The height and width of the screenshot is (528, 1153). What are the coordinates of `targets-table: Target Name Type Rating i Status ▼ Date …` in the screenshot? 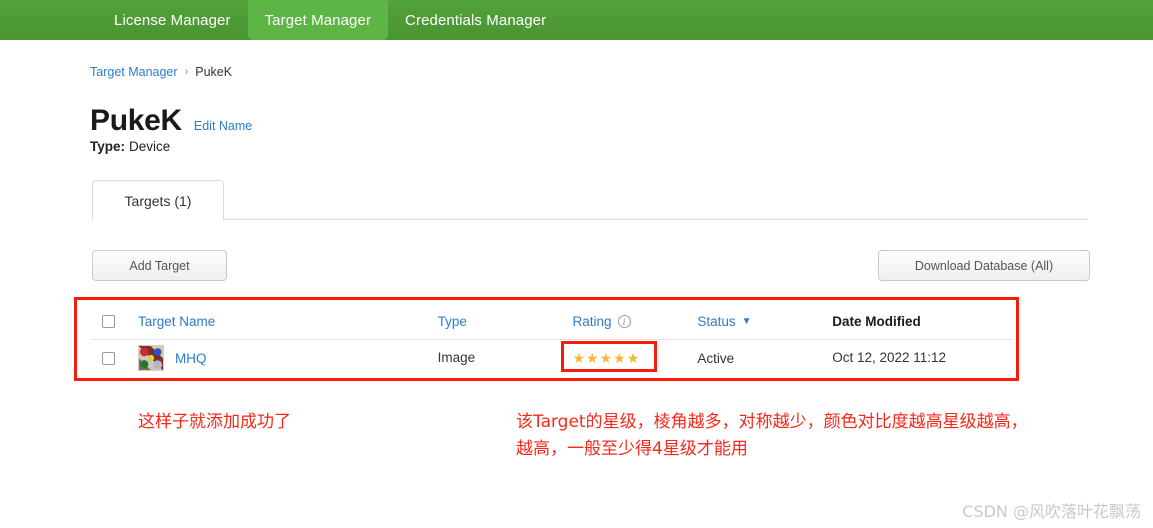 It's located at (552, 340).